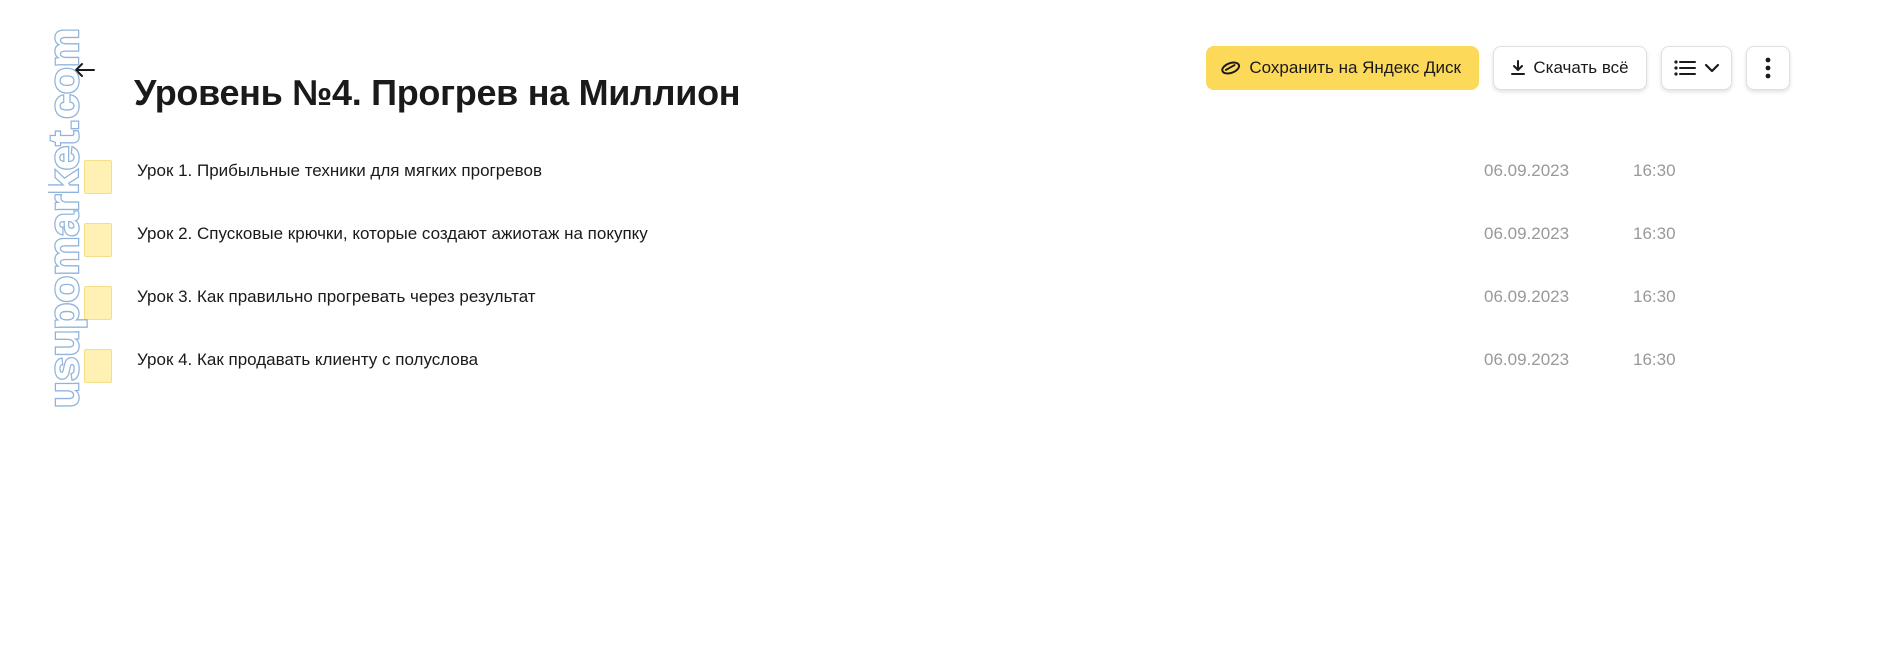 This screenshot has width=1884, height=652. Describe the element at coordinates (1518, 67) in the screenshot. I see `download-icon` at that location.